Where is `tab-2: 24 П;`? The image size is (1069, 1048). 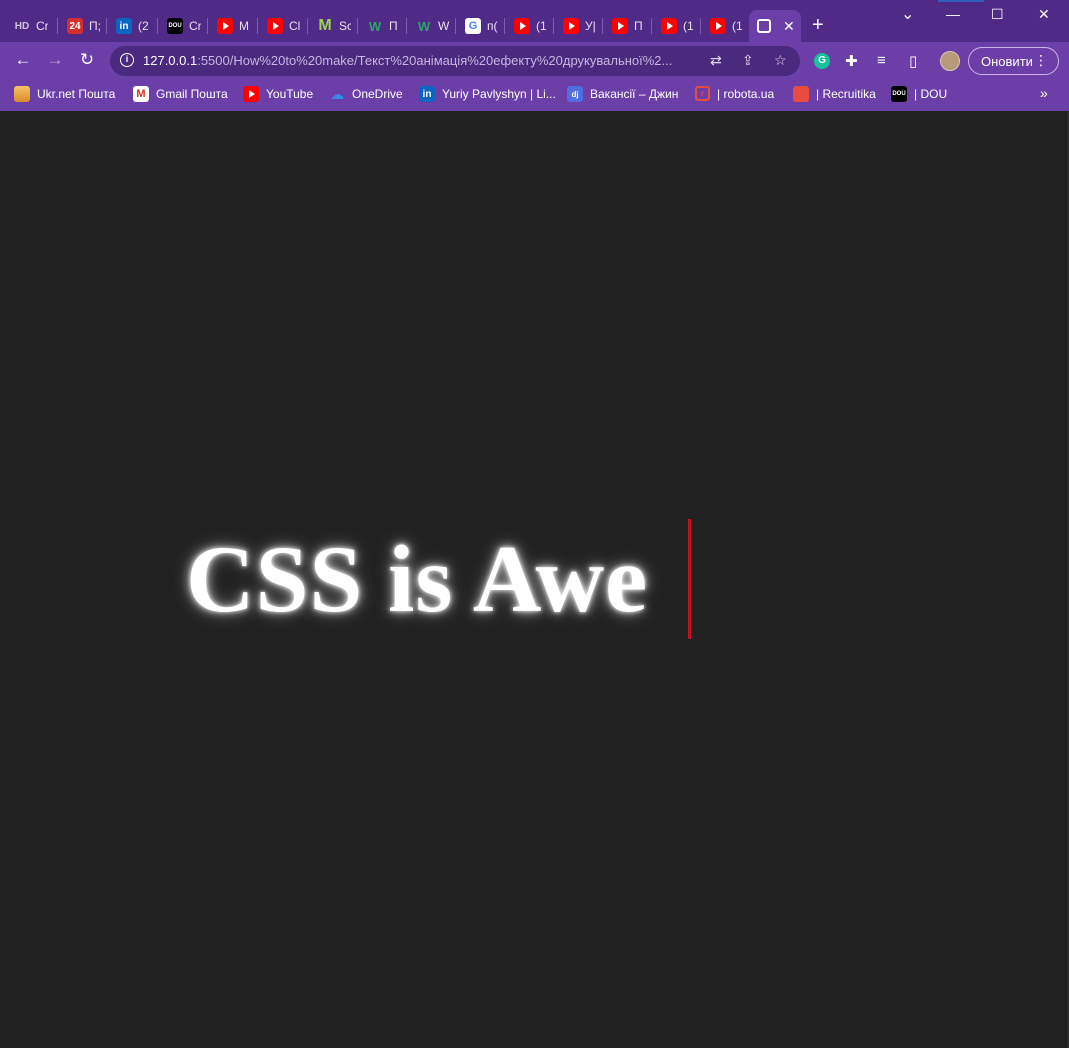 tab-2: 24 П; is located at coordinates (83, 26).